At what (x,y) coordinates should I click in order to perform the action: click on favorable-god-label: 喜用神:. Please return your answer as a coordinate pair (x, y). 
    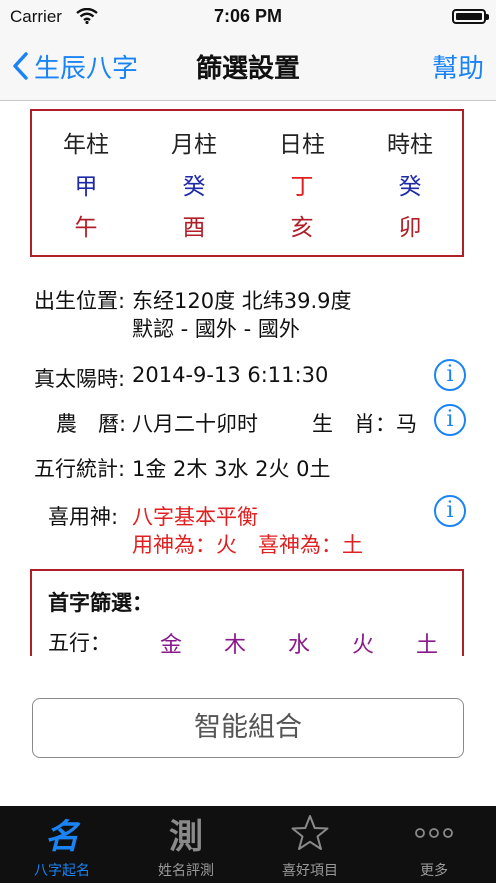
    Looking at the image, I should click on (83, 517).